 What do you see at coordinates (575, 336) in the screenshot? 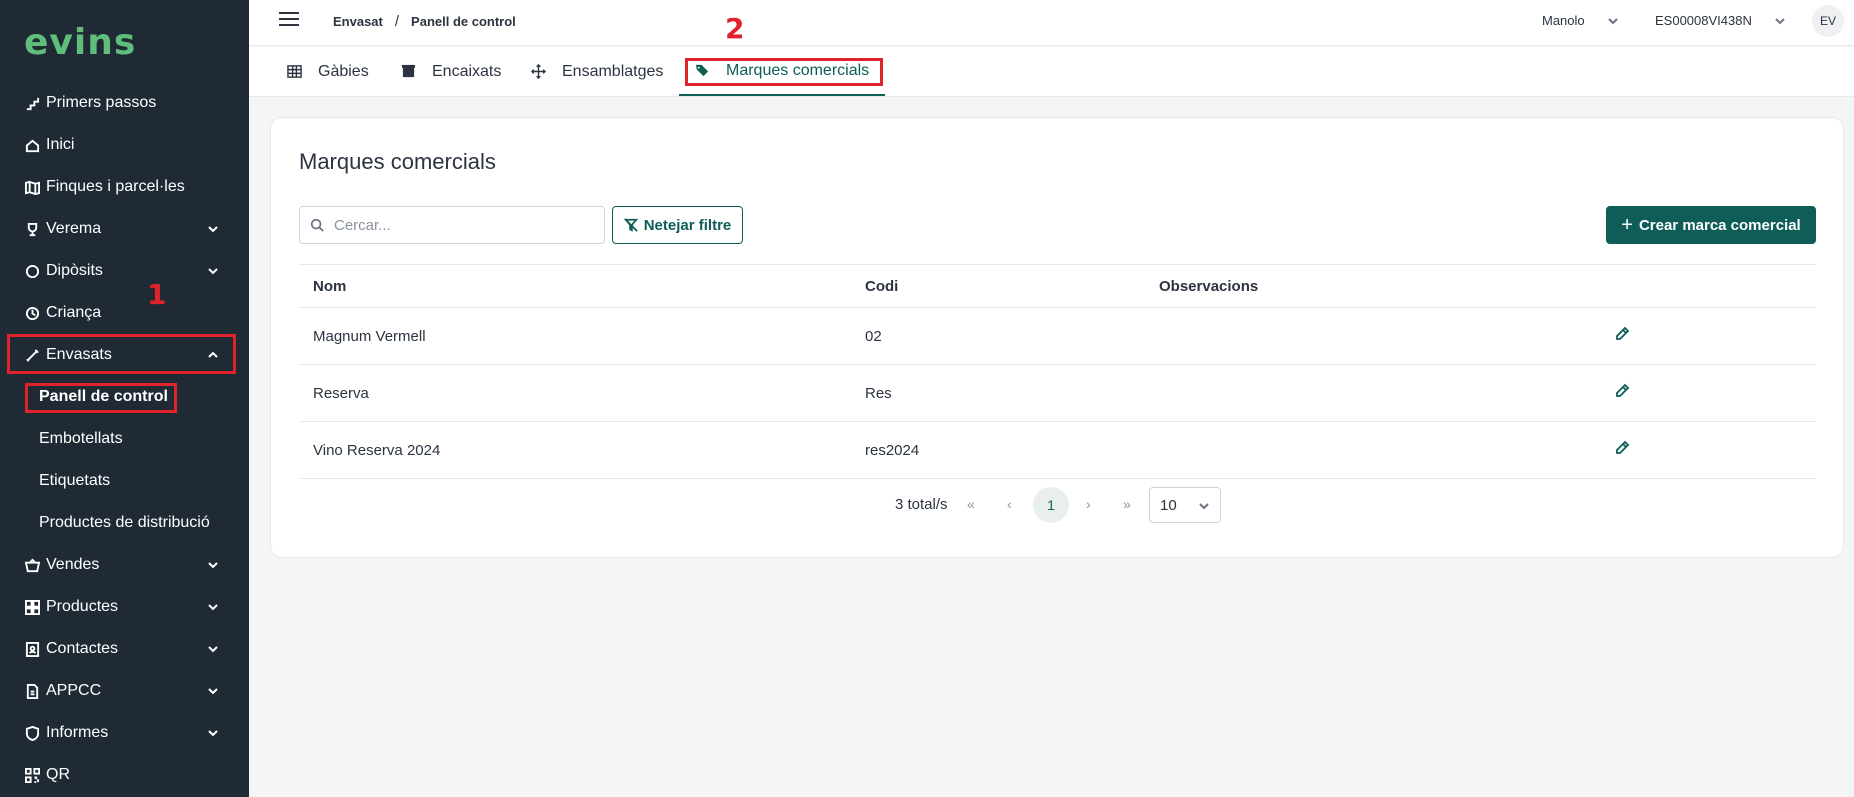
I see `cell-nom: Magnum Vermell` at bounding box center [575, 336].